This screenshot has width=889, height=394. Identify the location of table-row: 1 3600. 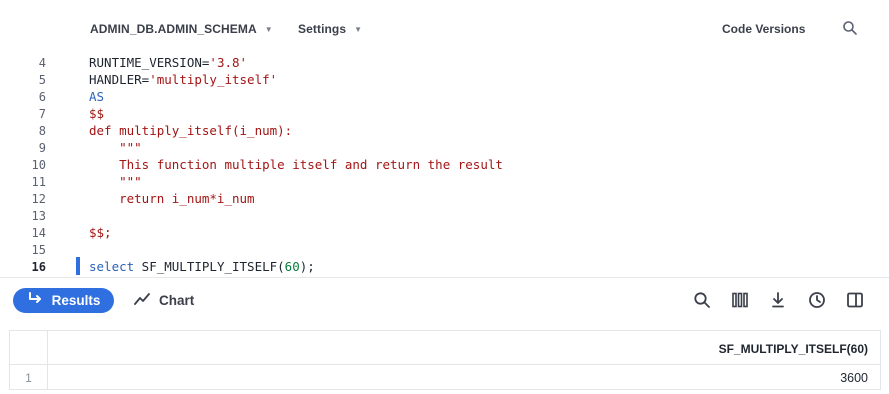
(445, 378).